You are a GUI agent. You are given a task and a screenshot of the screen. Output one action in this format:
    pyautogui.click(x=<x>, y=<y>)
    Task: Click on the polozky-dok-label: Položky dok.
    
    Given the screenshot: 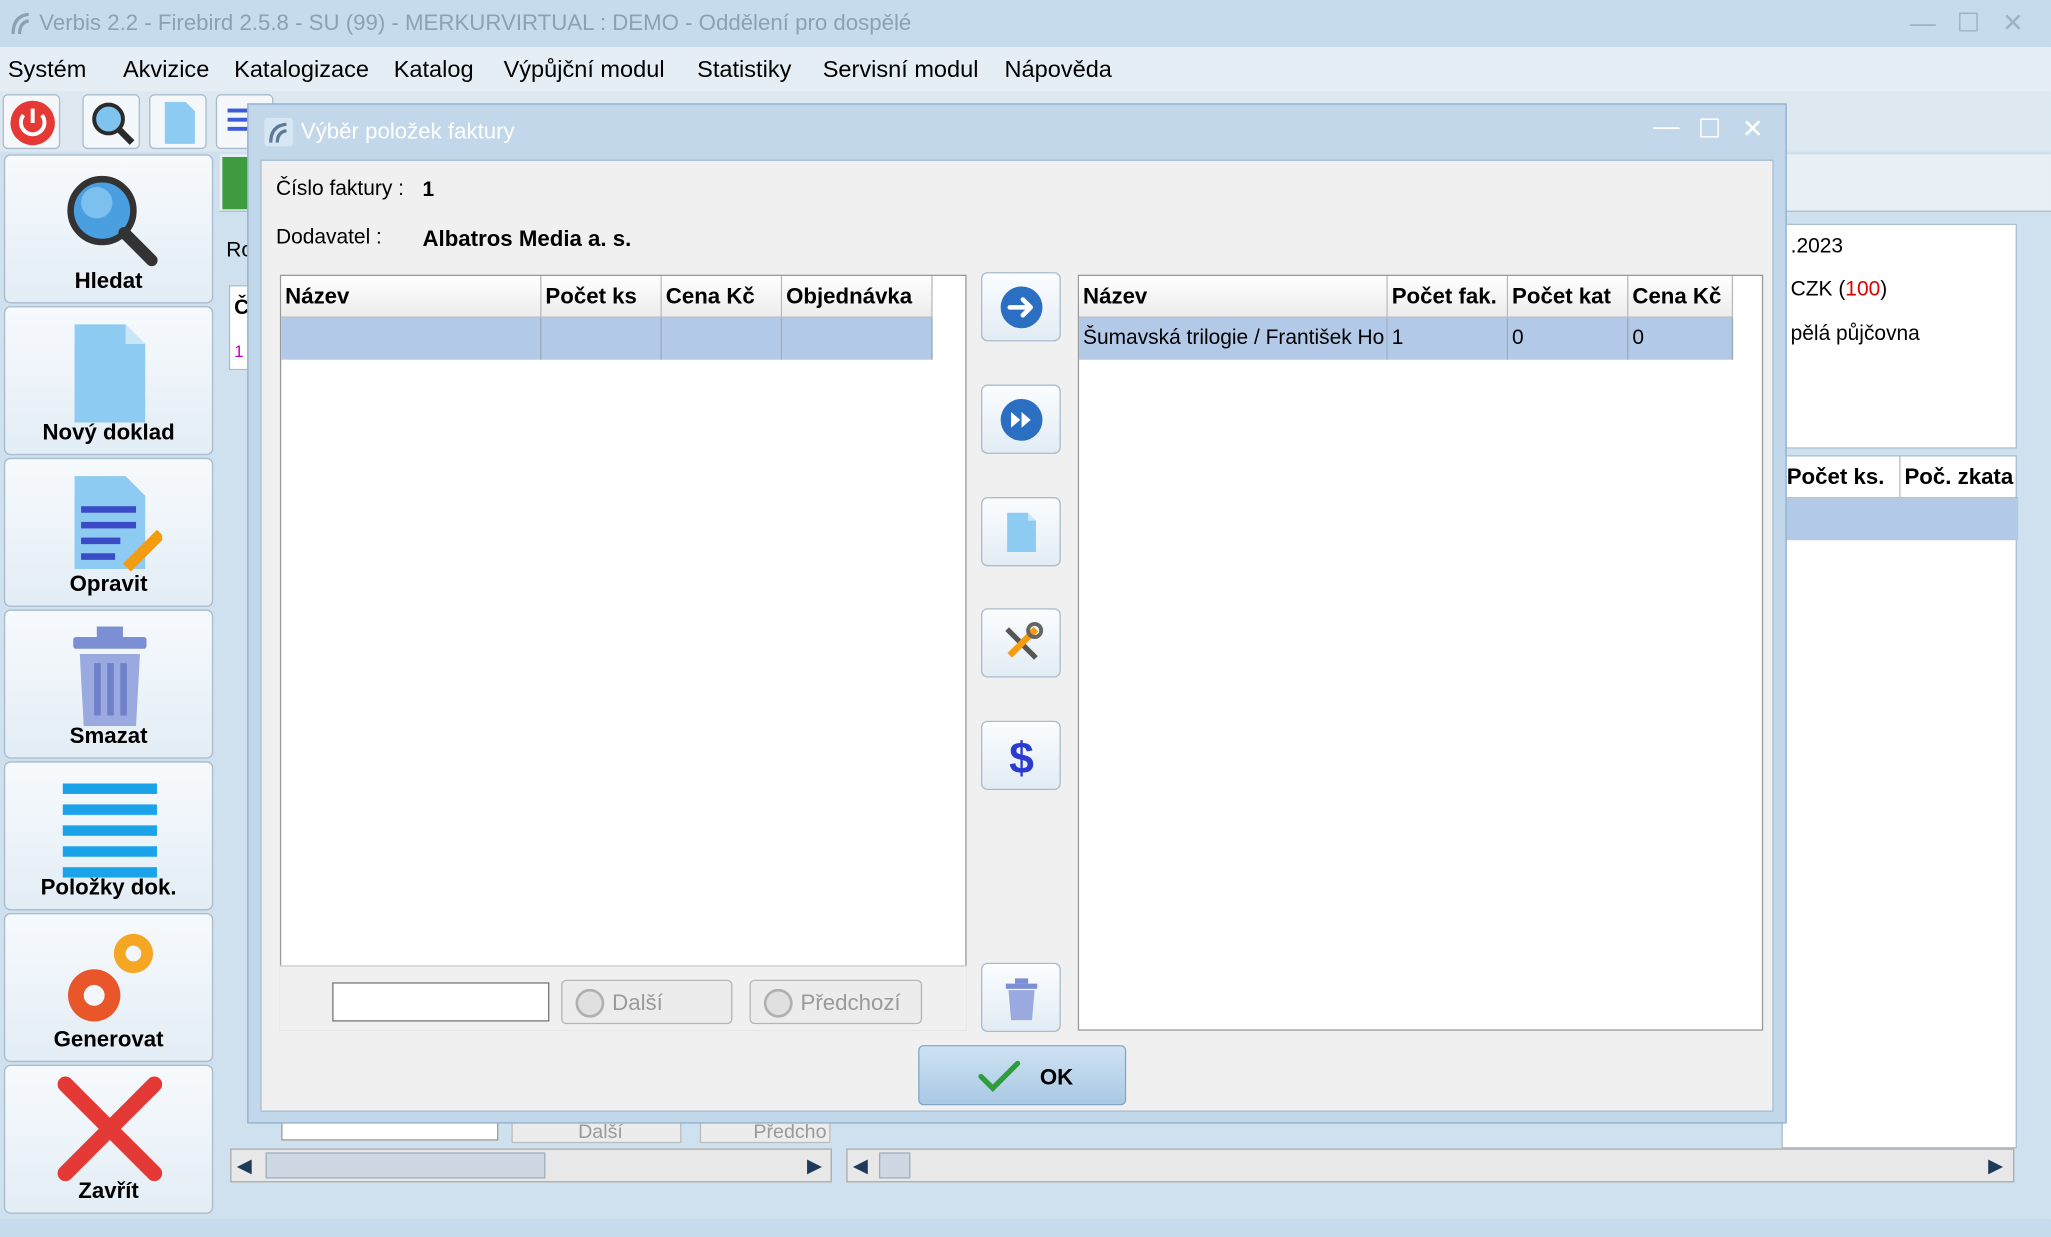 What is the action you would take?
    pyautogui.click(x=108, y=887)
    